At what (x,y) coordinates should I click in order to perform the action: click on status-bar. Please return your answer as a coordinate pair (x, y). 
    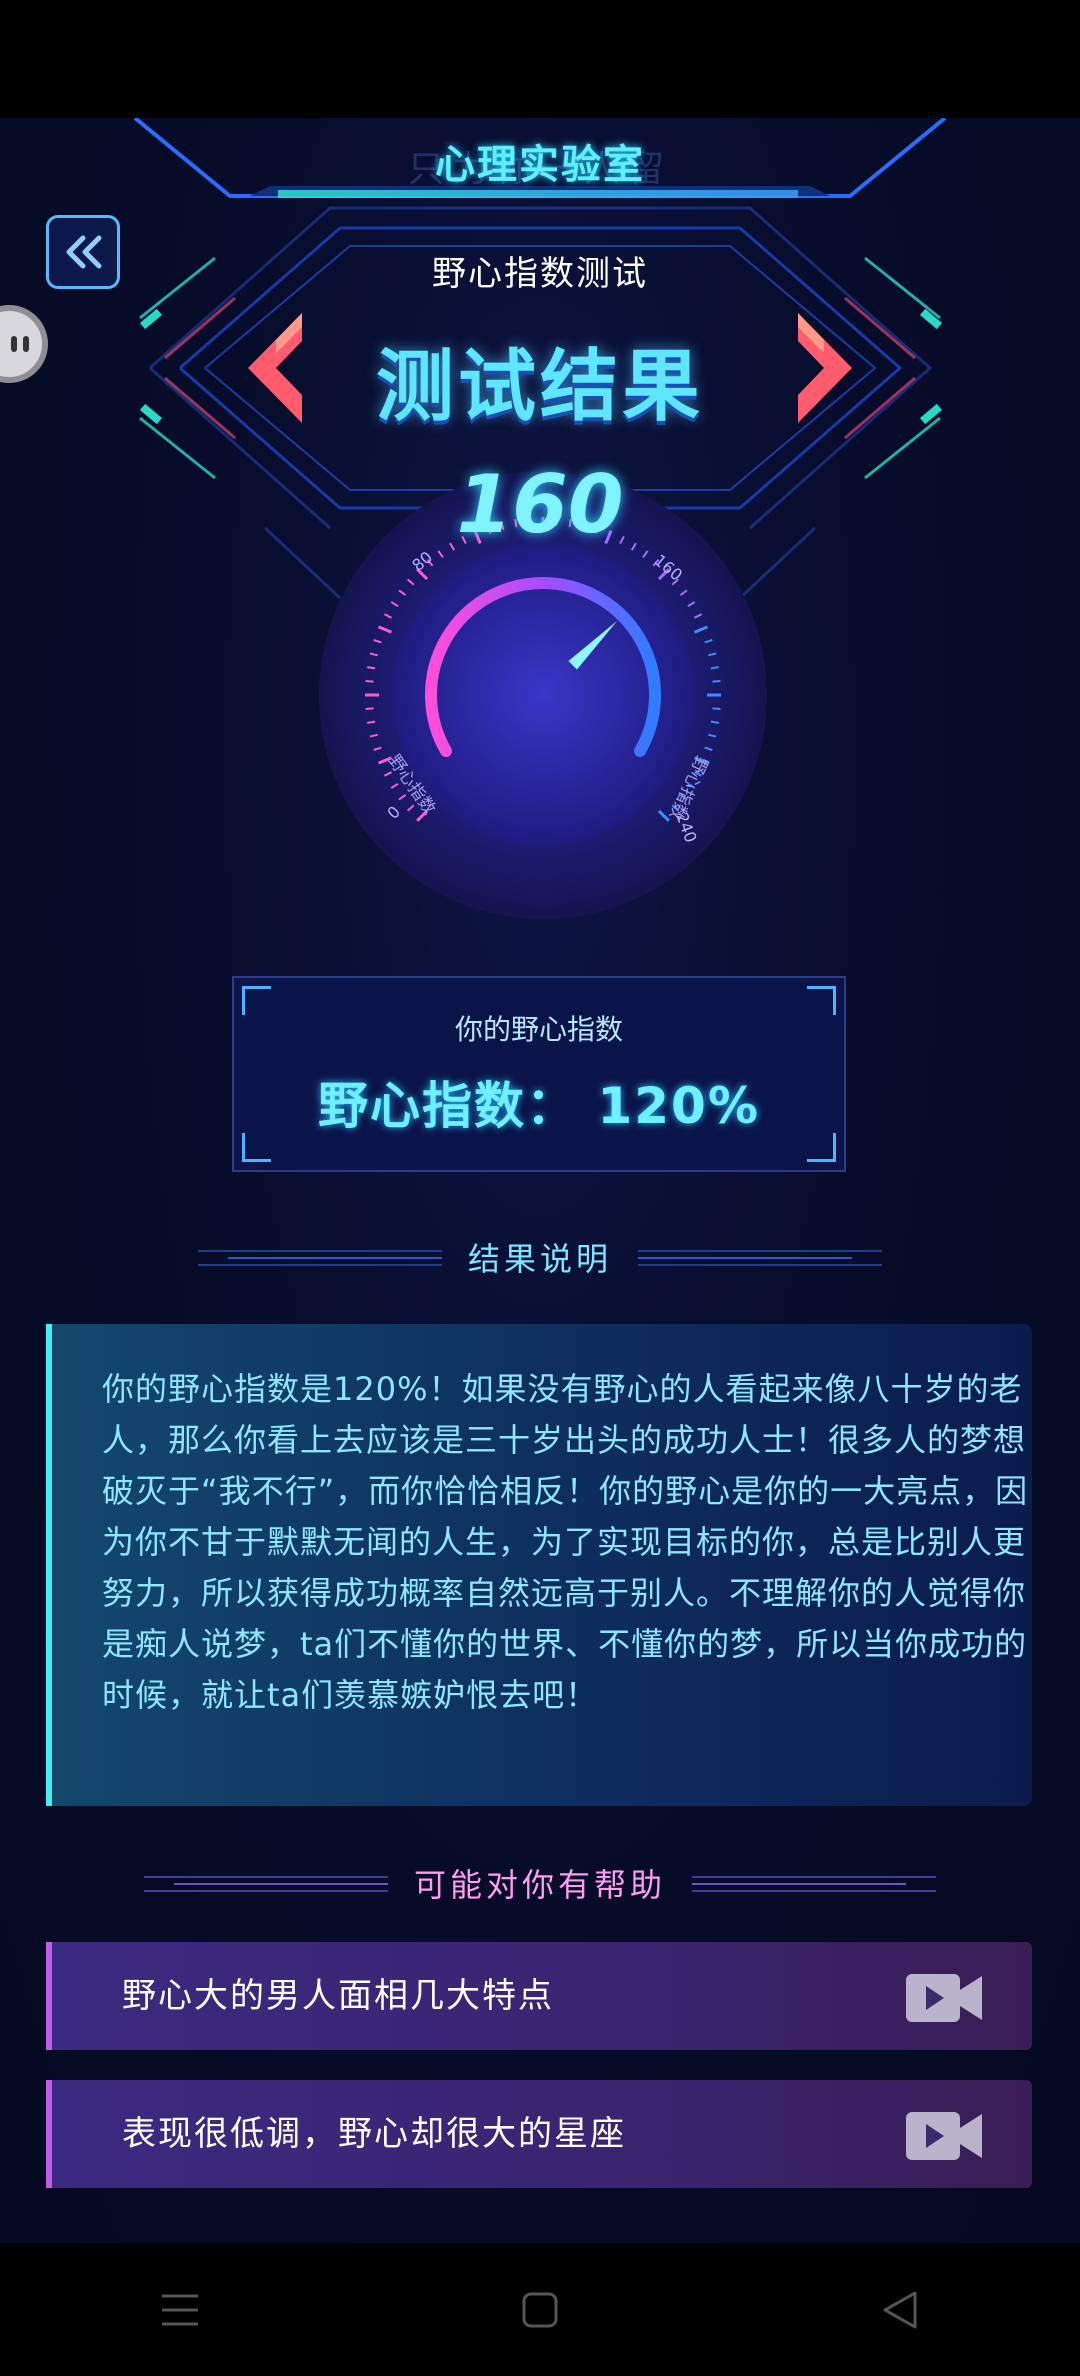
    Looking at the image, I should click on (540, 59).